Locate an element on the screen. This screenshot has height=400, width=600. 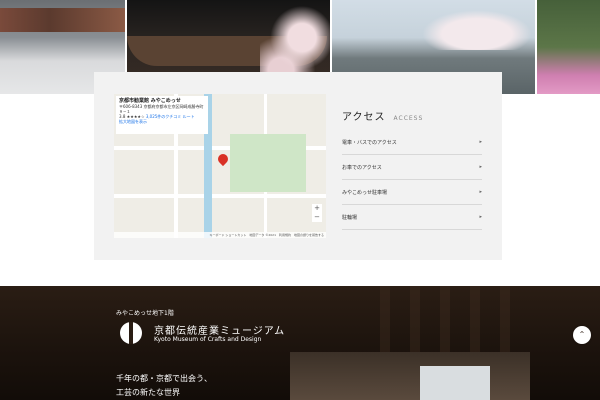
map-route-link: ルート is located at coordinates (189, 116).